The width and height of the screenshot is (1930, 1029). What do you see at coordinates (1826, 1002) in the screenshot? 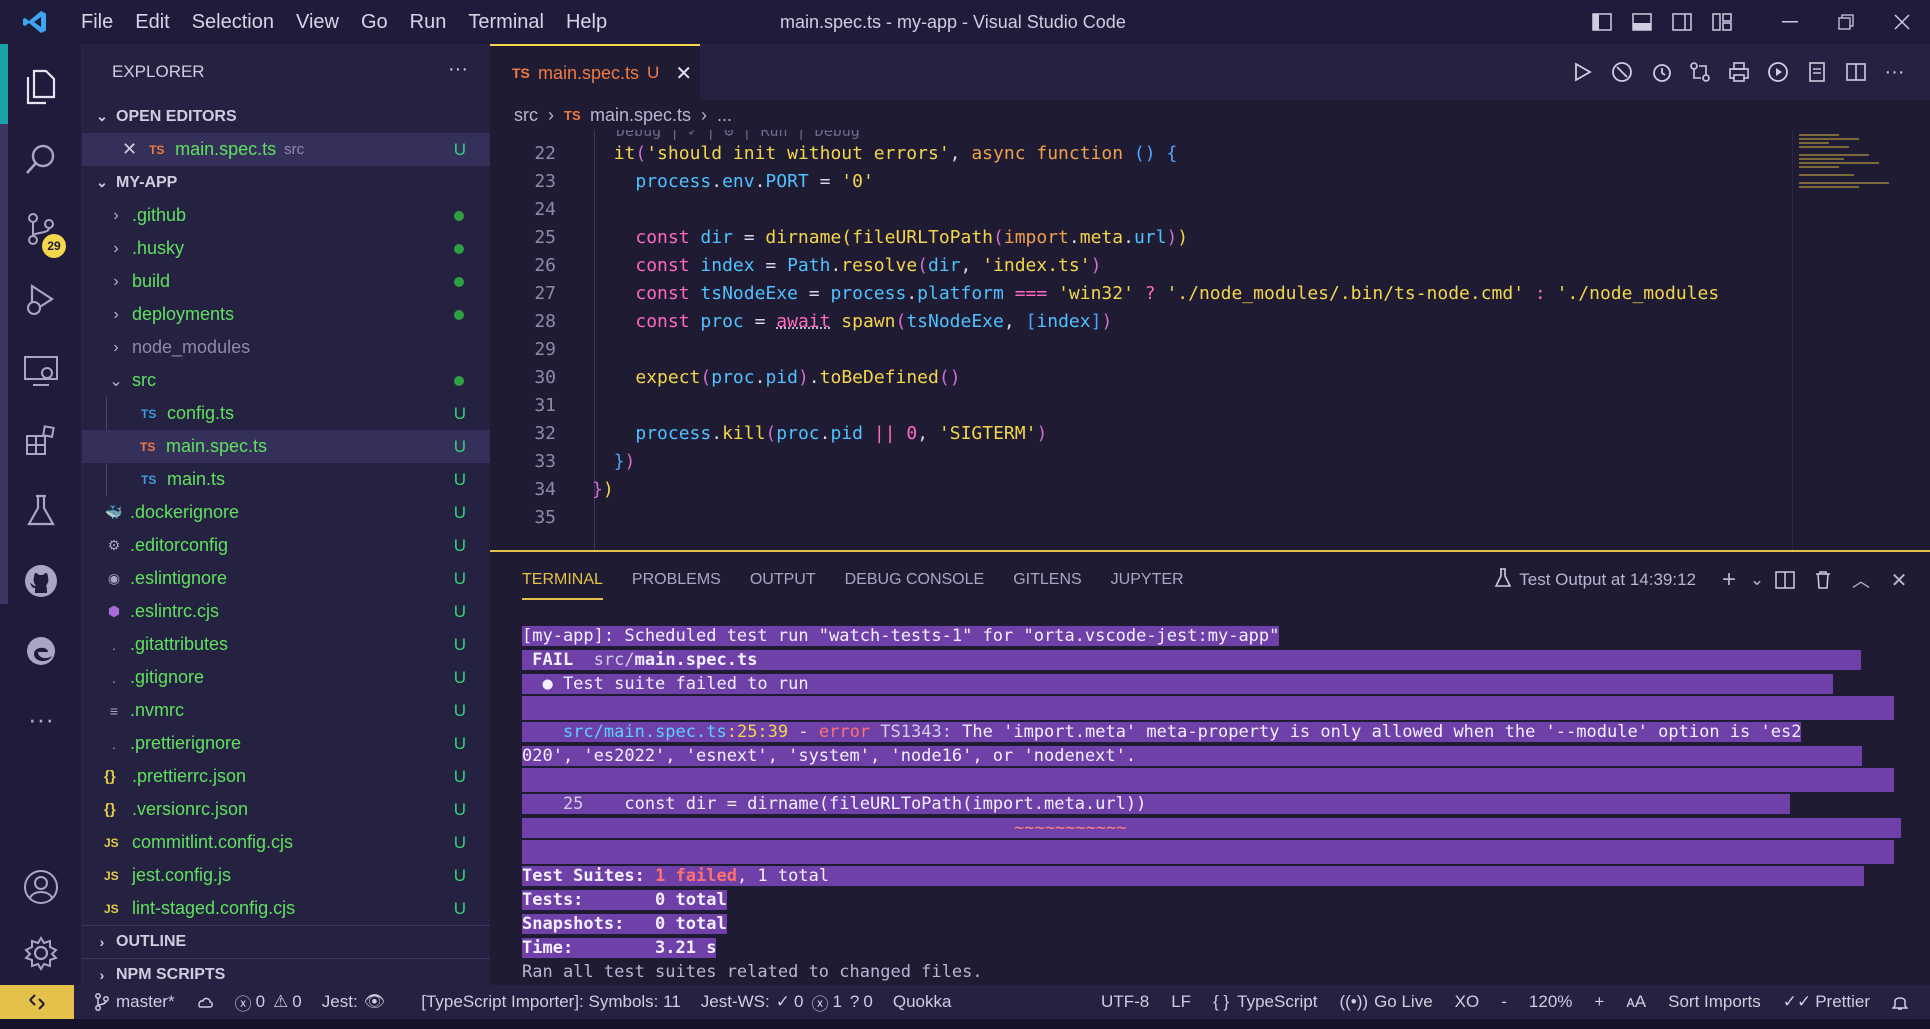
I see `prettier-status: ✓✓ Prettier` at bounding box center [1826, 1002].